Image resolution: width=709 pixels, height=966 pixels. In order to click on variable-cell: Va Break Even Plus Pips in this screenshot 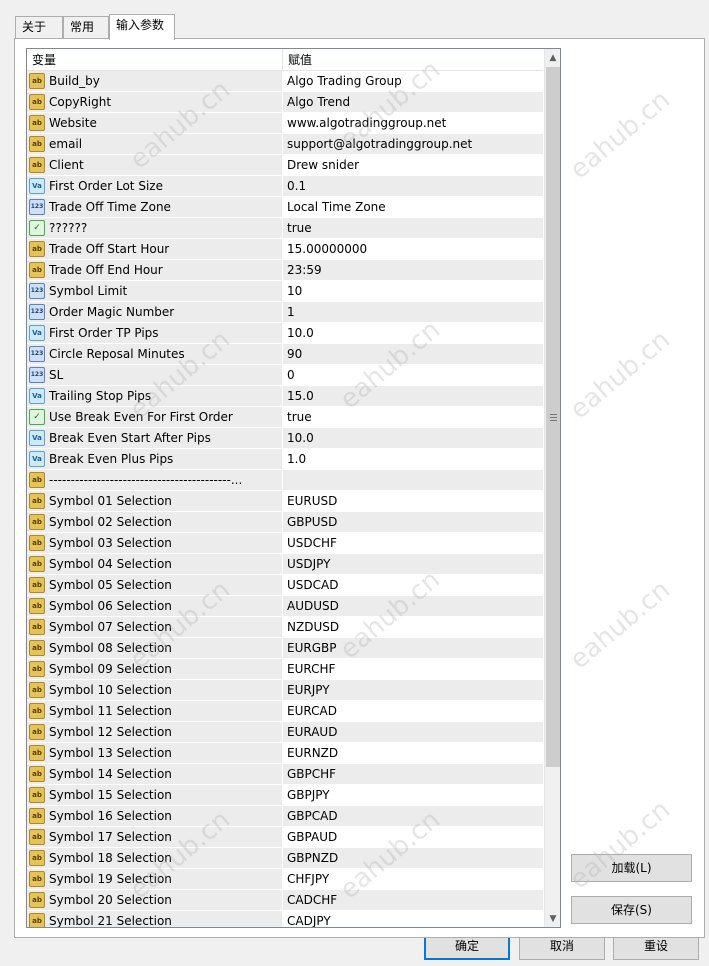, I will do `click(155, 459)`.